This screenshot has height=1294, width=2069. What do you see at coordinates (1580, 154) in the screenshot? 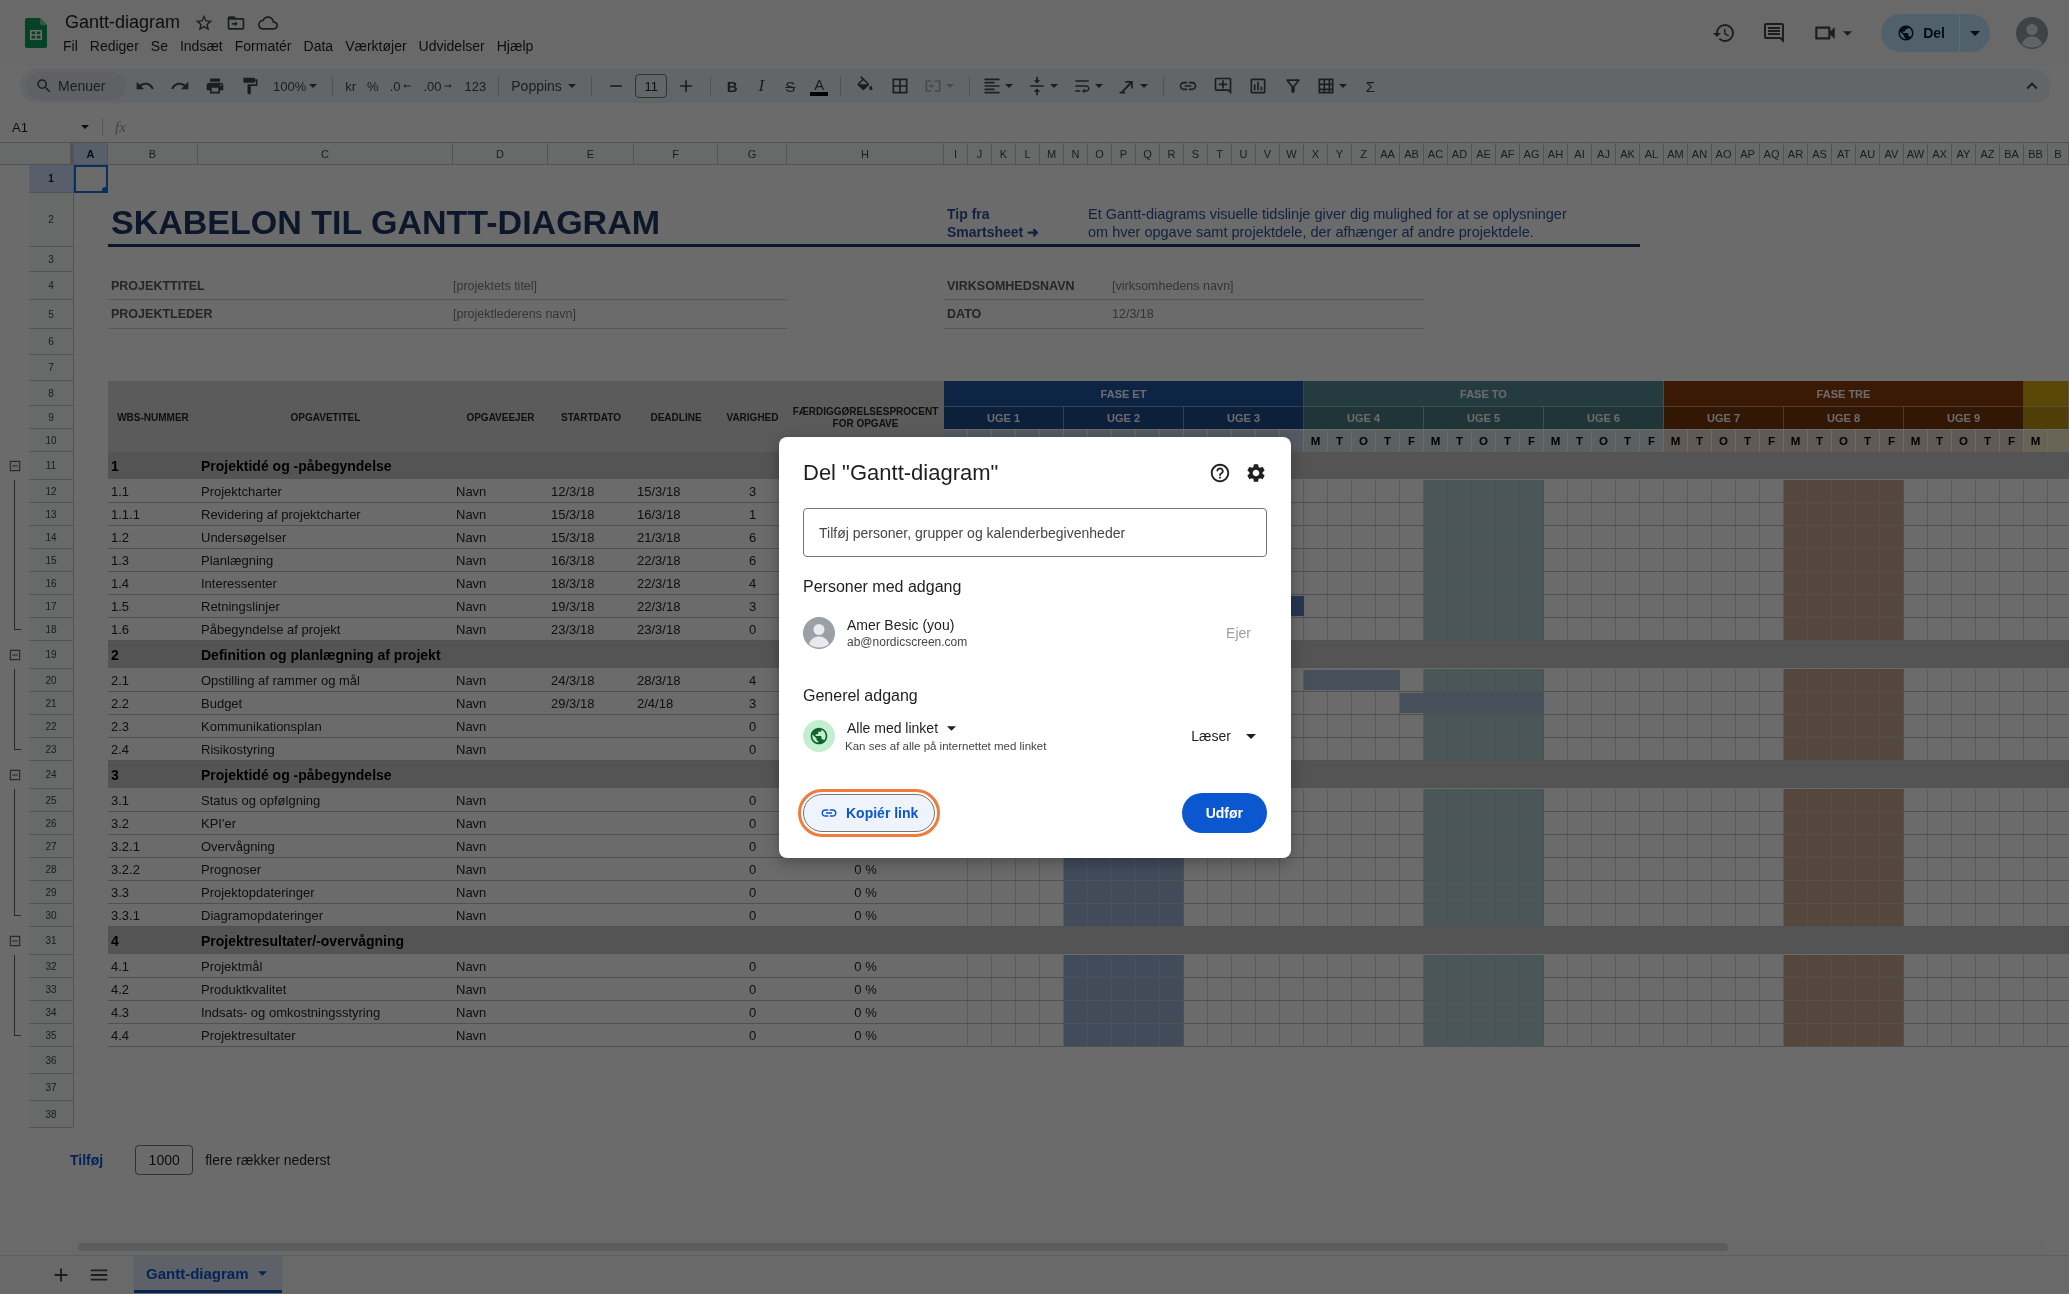
I see `column-header: AI` at bounding box center [1580, 154].